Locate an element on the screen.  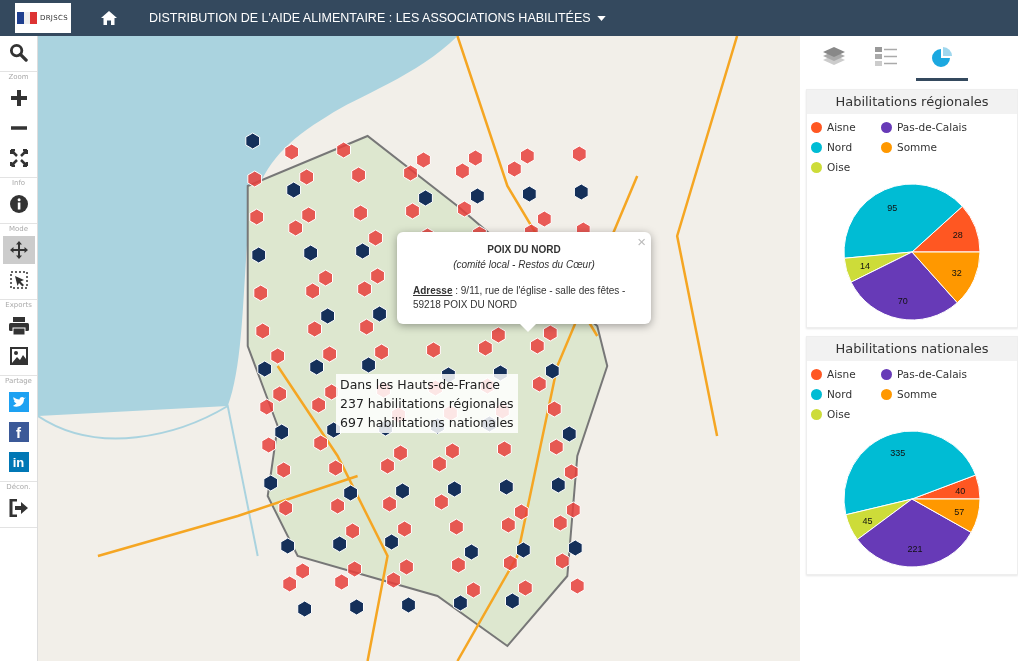
slice-value-label: 28 is located at coordinates (957, 235).